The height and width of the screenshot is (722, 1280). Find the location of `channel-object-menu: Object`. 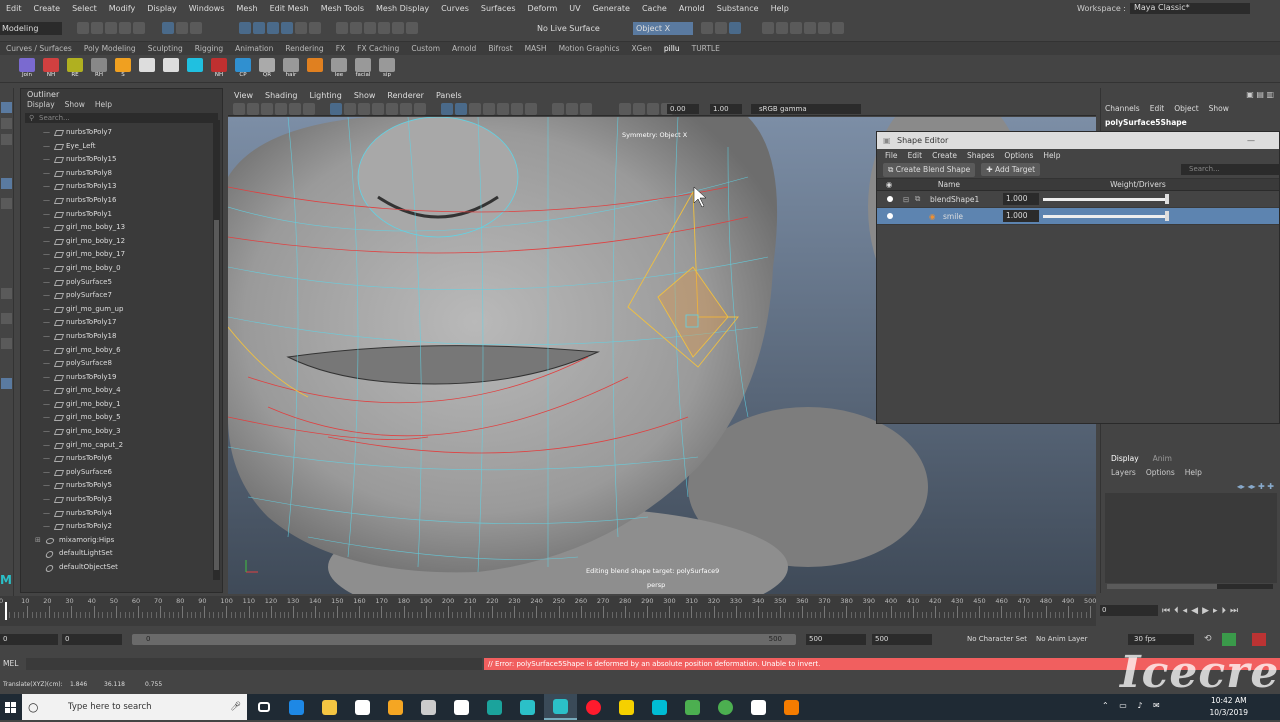

channel-object-menu: Object is located at coordinates (1186, 108).